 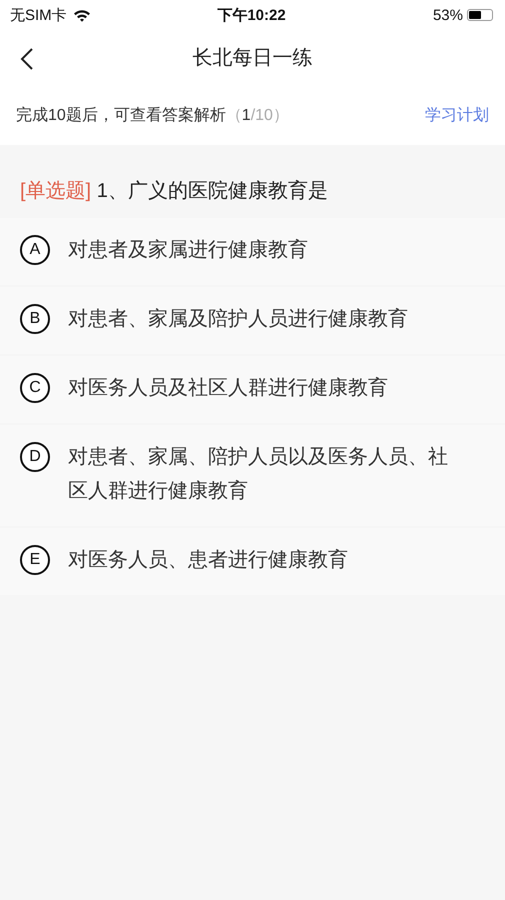 What do you see at coordinates (238, 319) in the screenshot?
I see `option-text: 对患者、家属及陪护人员进行健康教育` at bounding box center [238, 319].